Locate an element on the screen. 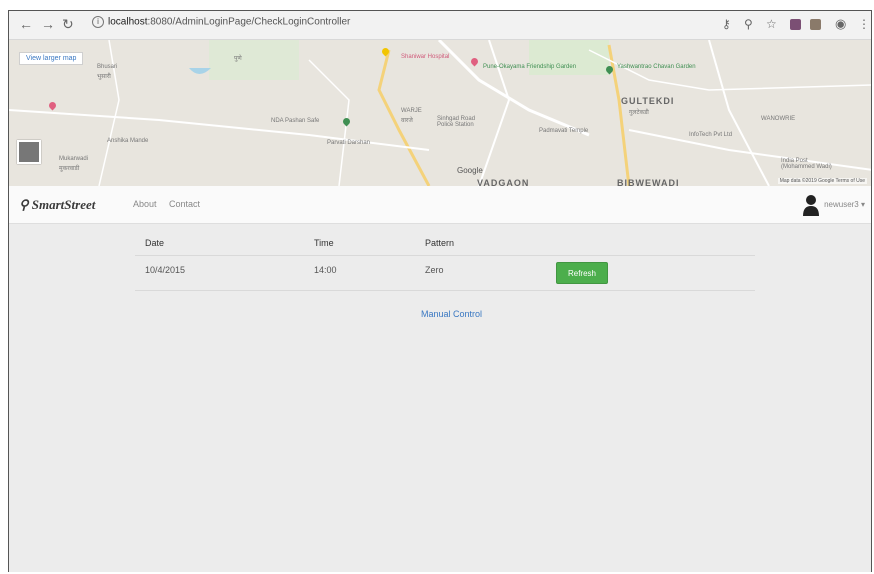 The height and width of the screenshot is (574, 874). menu-icon: ⋮ is located at coordinates (864, 24).